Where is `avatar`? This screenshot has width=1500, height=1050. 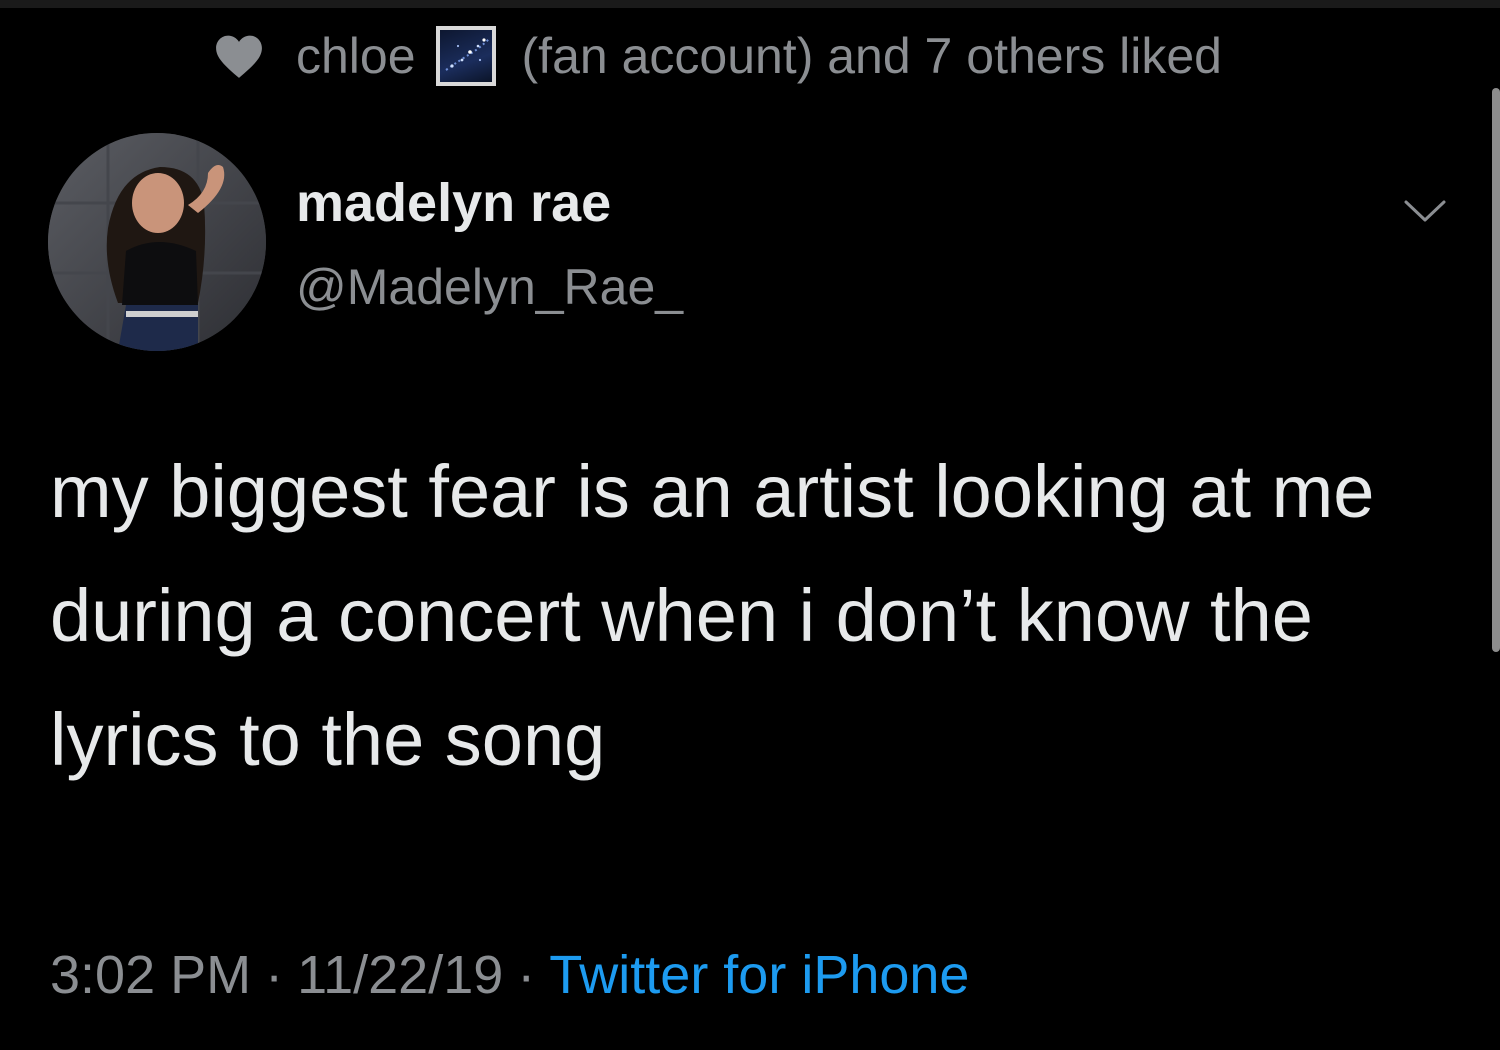 avatar is located at coordinates (157, 242).